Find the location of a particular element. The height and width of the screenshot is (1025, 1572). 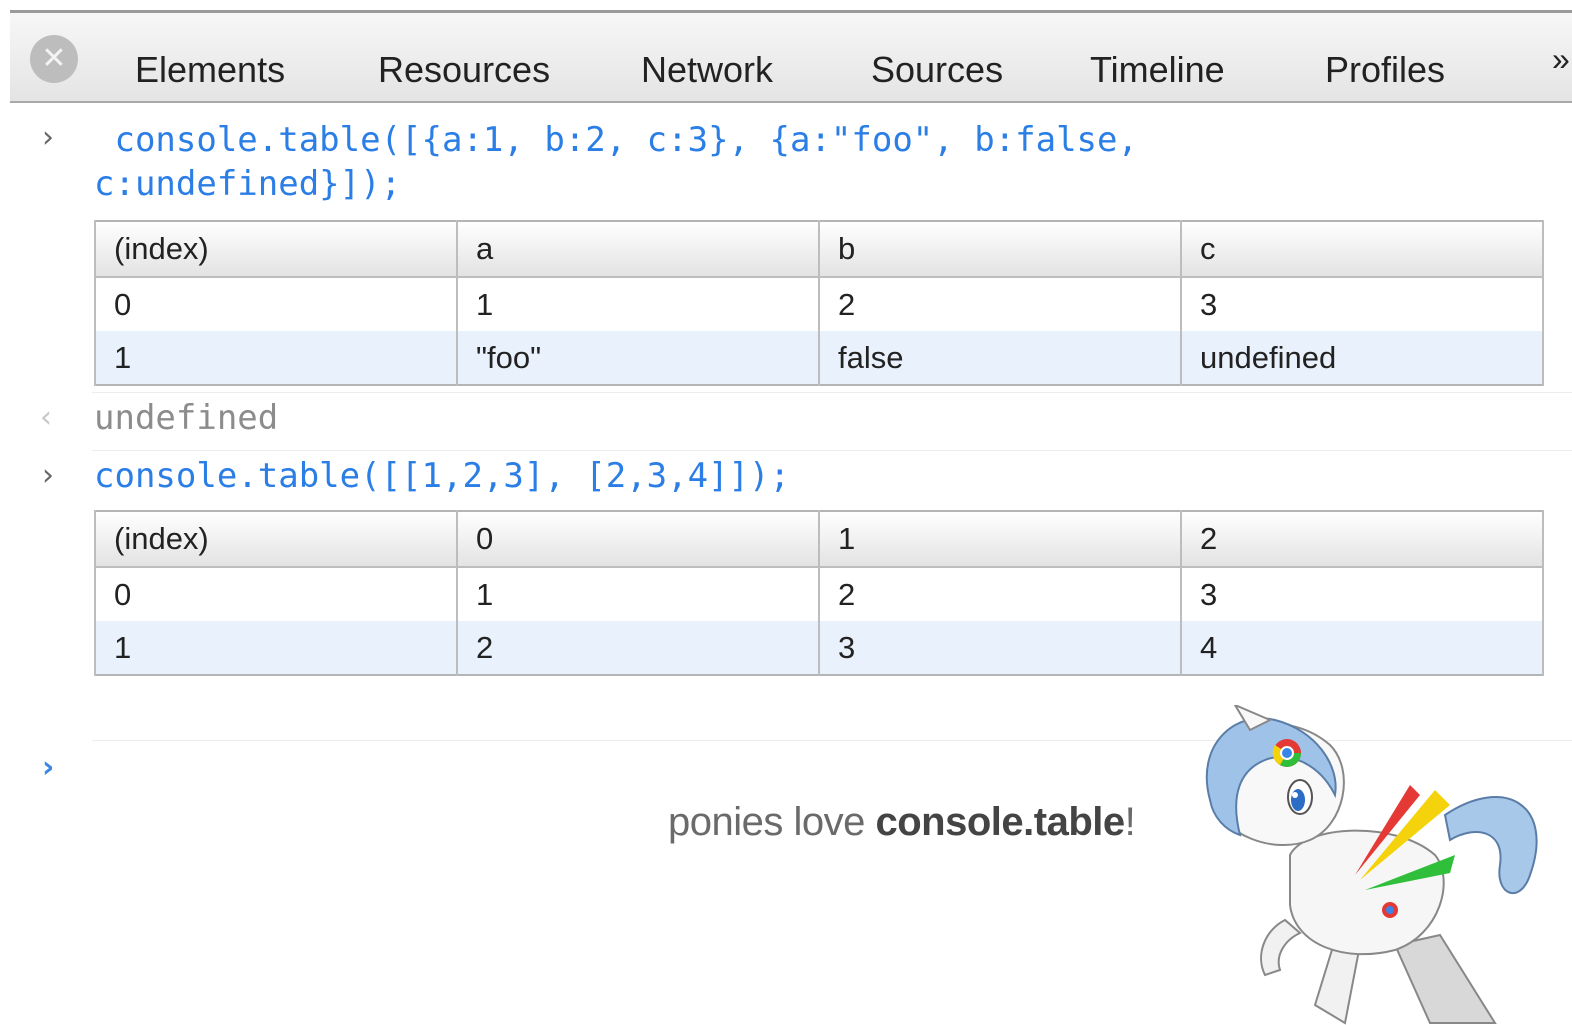

table-header-row: (index) a b c is located at coordinates (819, 249).